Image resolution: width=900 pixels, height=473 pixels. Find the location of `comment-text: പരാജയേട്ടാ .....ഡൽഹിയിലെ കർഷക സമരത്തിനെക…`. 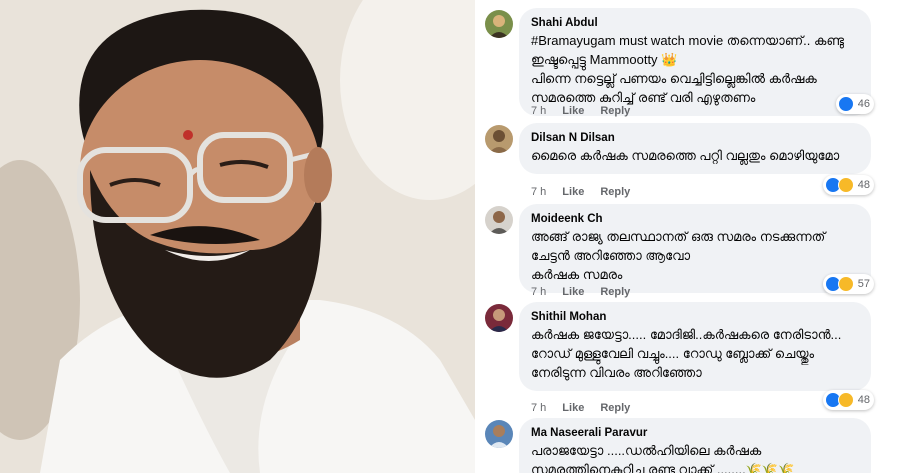

comment-text: പരാജയേട്ടാ .....ഡൽഹിയിലെ കർഷക സമരത്തിനെക… is located at coordinates (663, 458).